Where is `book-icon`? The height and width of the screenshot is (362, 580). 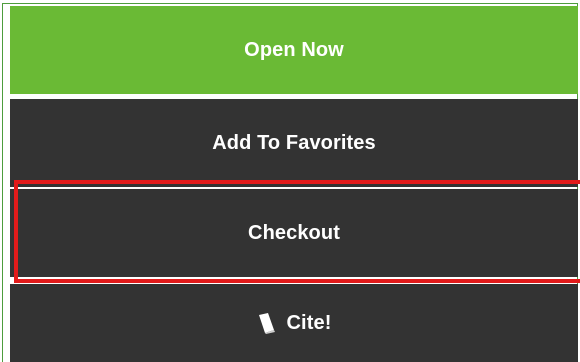 book-icon is located at coordinates (267, 323).